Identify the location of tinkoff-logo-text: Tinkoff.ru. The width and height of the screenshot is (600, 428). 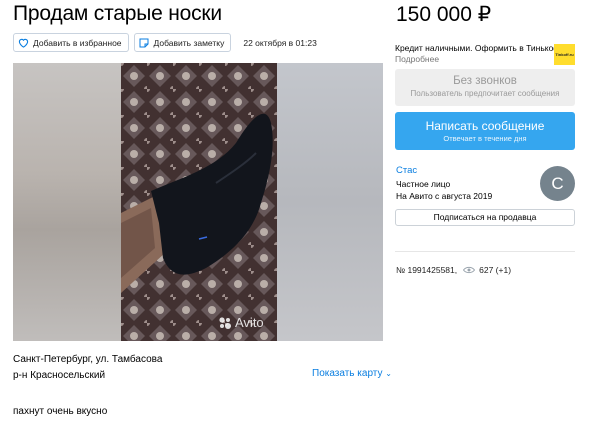
(564, 54).